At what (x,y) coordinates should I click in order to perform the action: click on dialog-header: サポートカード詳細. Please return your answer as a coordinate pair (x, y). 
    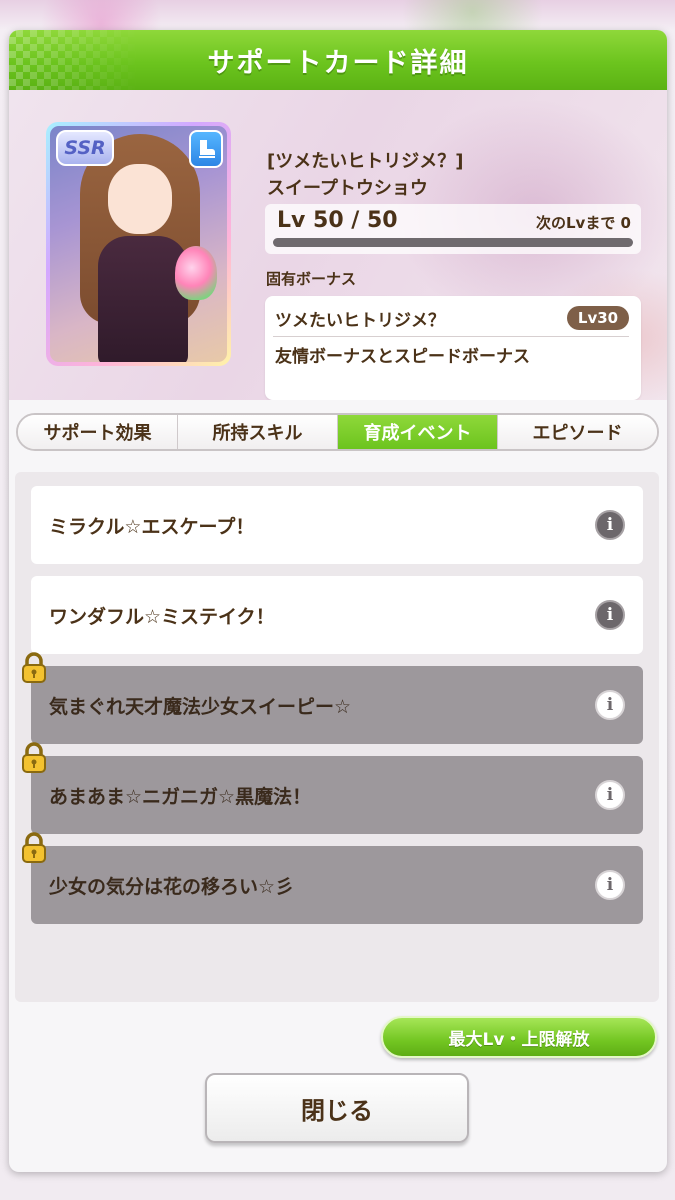
    Looking at the image, I should click on (338, 60).